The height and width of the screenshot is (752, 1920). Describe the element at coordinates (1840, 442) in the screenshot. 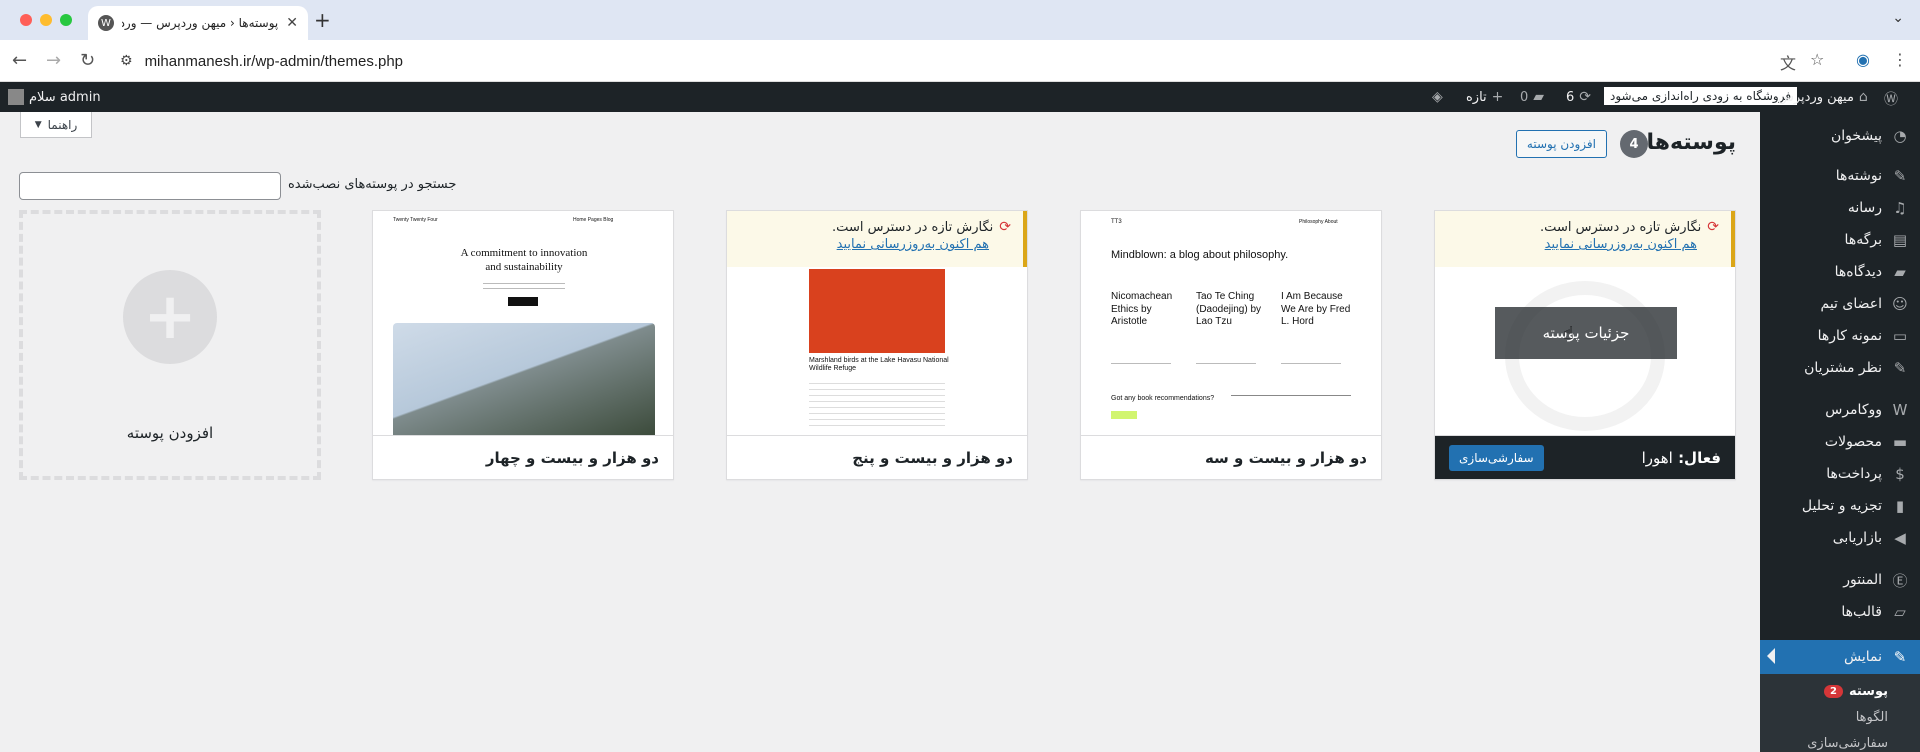

I see `sidebar-item-products: ▬ محصولات` at that location.